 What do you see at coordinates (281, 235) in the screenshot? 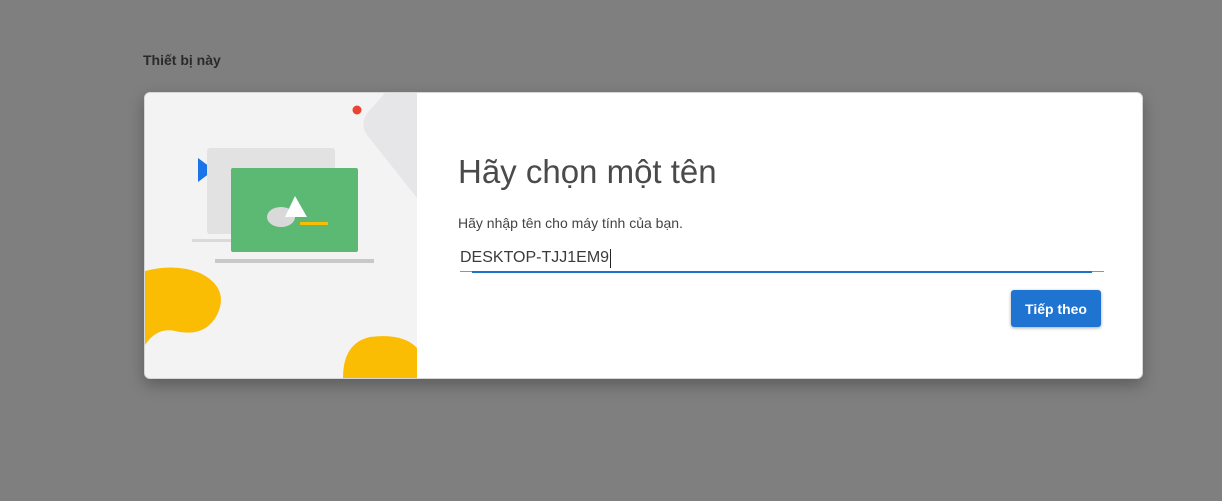
I see `laptop-illustration` at bounding box center [281, 235].